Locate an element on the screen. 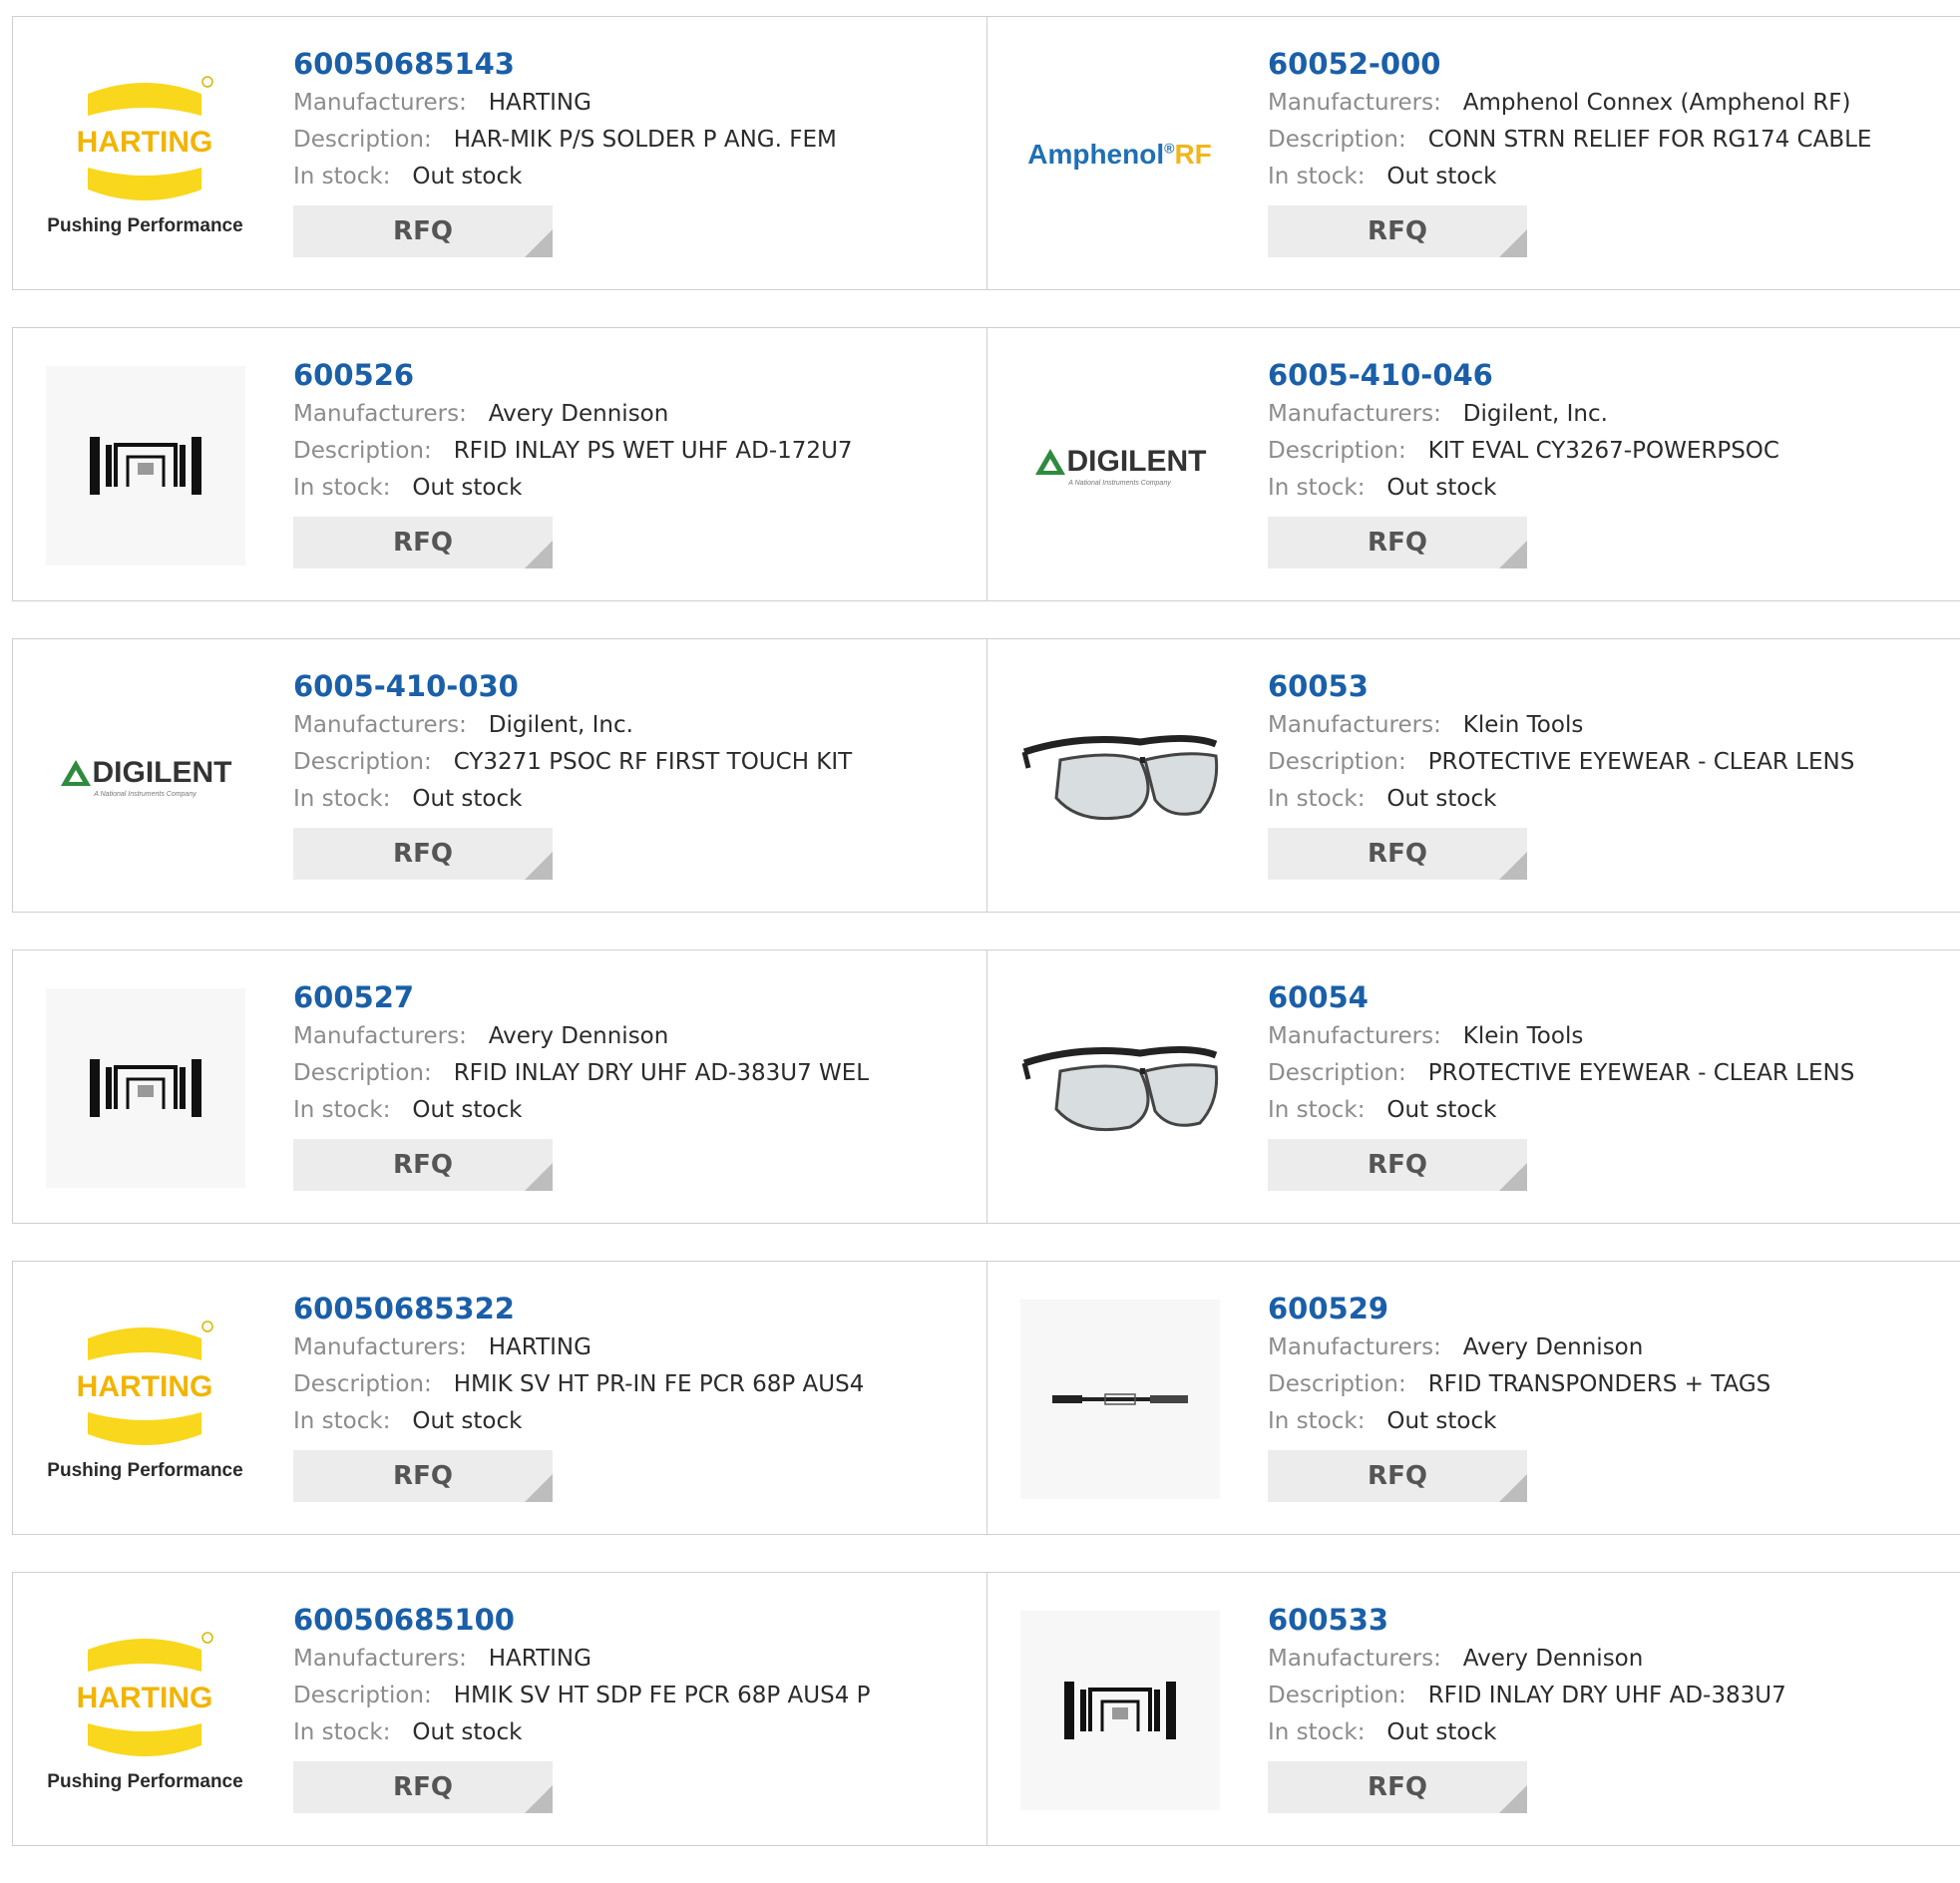 The image size is (1960, 1883). part-number-link: 600526 is located at coordinates (635, 377).